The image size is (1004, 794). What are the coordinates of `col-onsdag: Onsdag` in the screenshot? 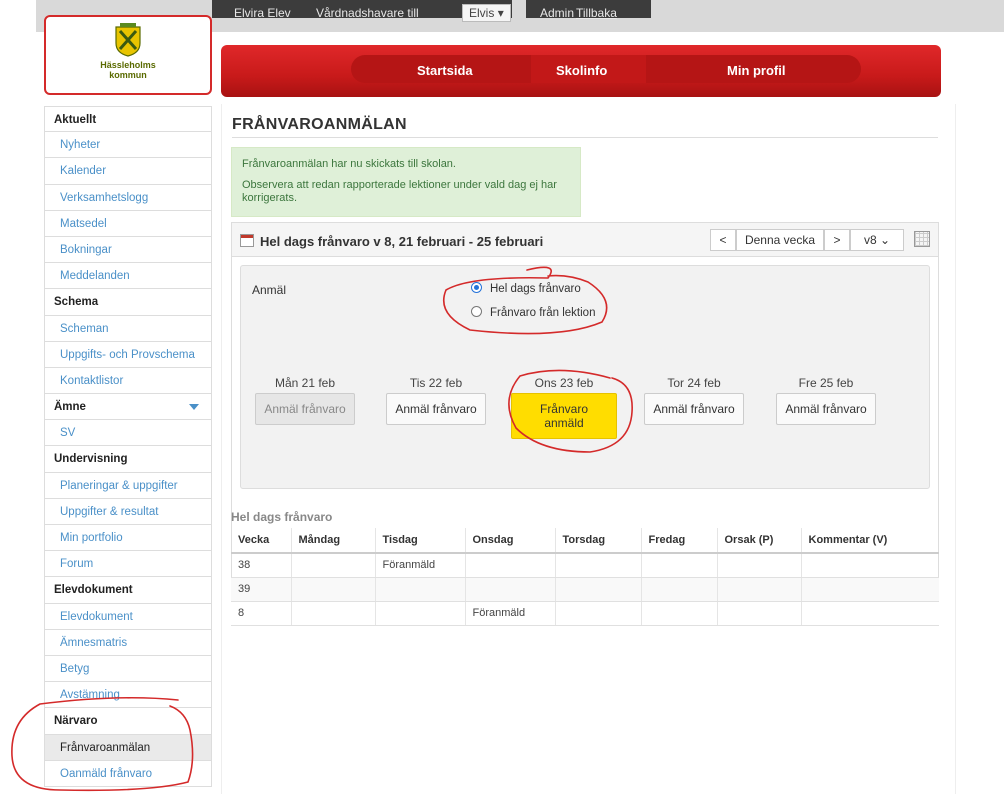 It's located at (510, 541).